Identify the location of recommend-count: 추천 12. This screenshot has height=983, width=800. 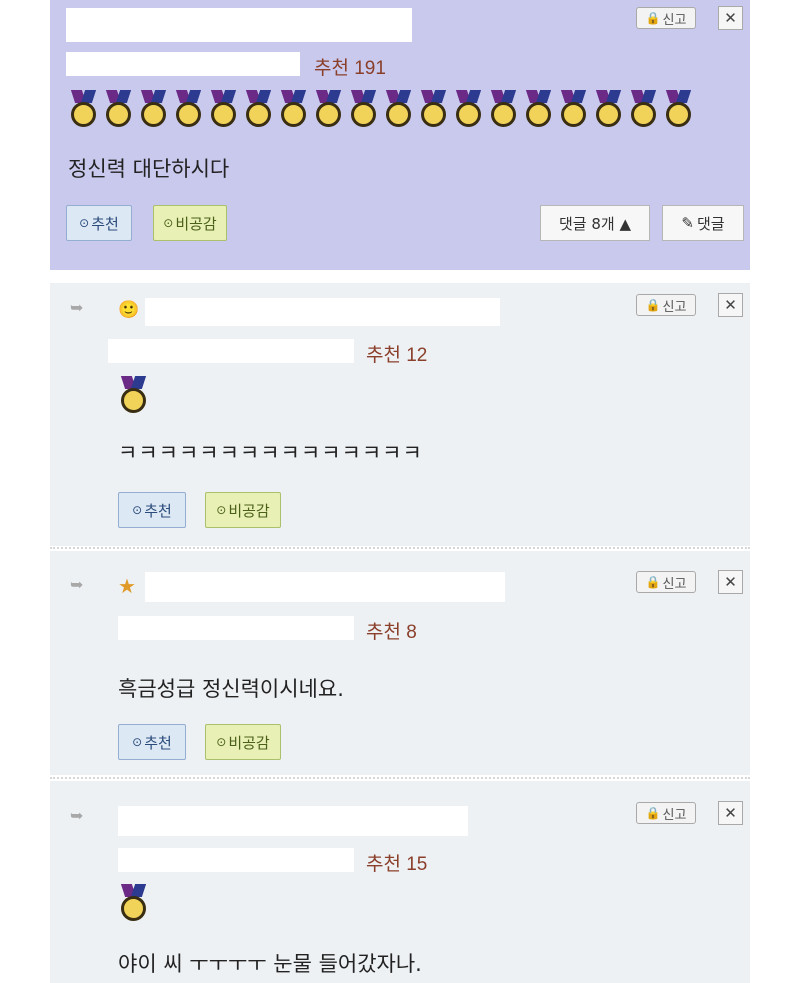
(397, 355).